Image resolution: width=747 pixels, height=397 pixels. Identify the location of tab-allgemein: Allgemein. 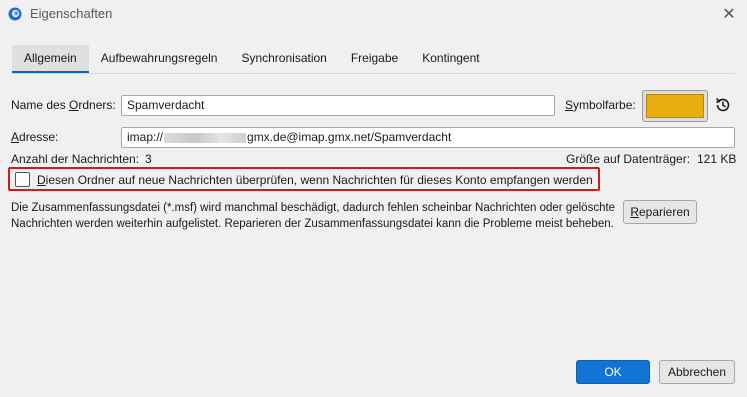
(50, 59).